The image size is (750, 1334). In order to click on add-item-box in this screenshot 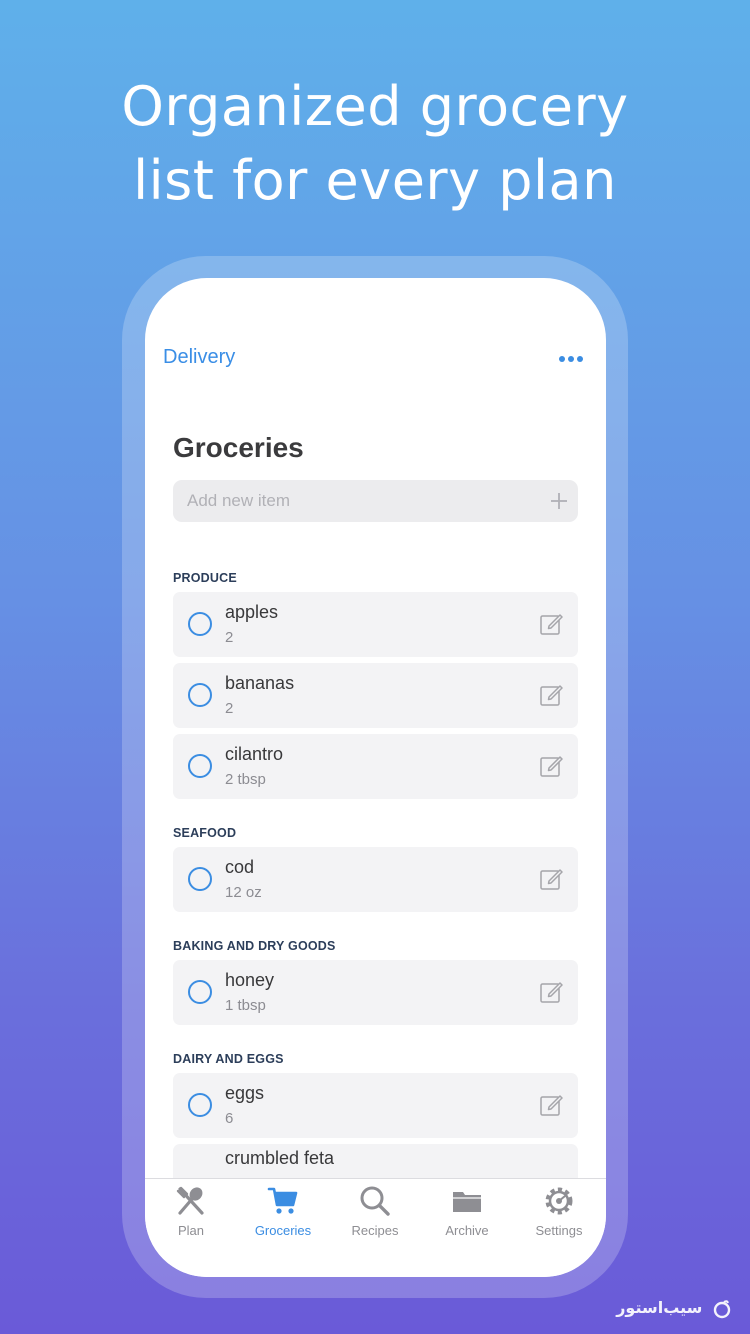, I will do `click(375, 501)`.